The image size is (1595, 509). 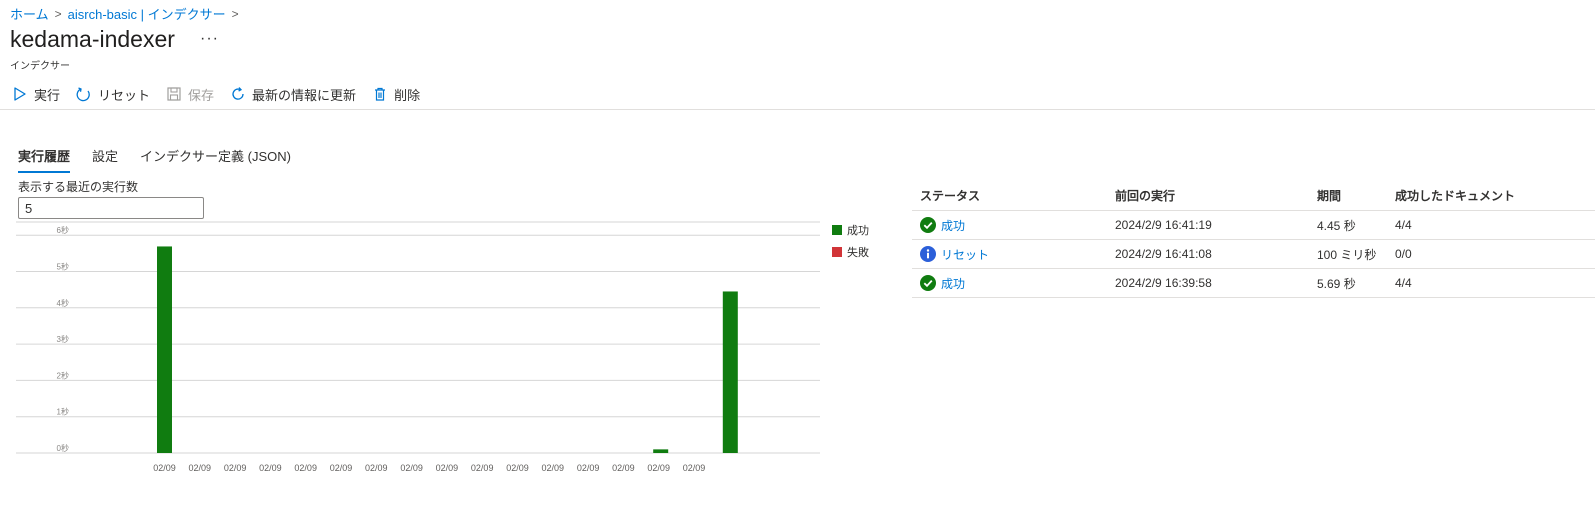 I want to click on chart-legend: 成功 失敗, so click(x=850, y=244).